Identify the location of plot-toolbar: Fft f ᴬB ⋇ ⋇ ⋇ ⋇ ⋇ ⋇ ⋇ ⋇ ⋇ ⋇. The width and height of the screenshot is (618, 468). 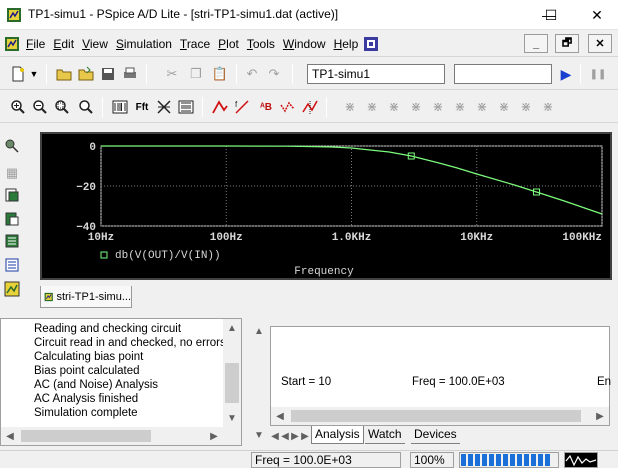
(309, 107).